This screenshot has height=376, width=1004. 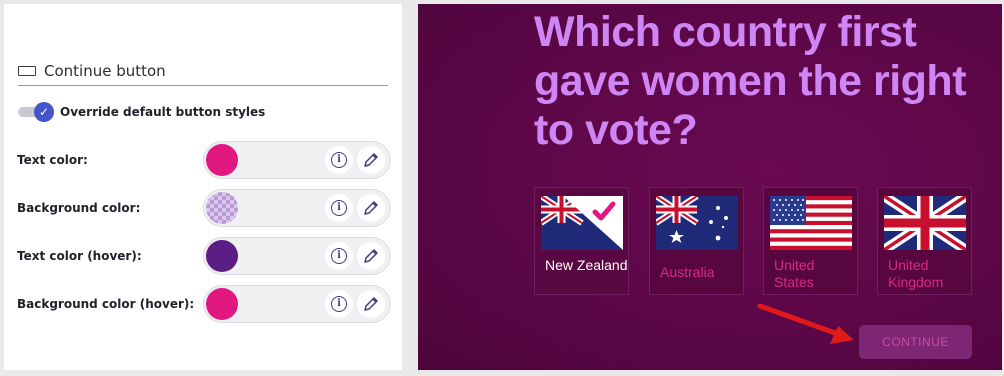 What do you see at coordinates (203, 71) in the screenshot?
I see `section-header: Continue button` at bounding box center [203, 71].